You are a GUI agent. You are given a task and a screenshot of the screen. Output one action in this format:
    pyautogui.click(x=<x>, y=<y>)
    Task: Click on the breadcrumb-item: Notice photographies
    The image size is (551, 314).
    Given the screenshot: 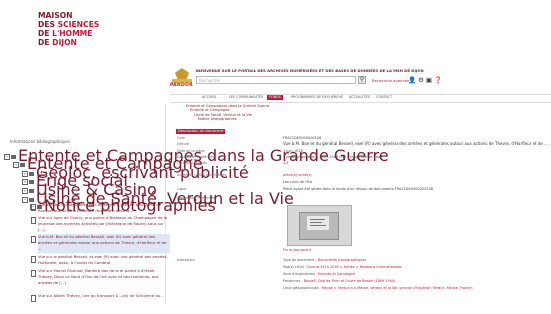 What is the action you would take?
    pyautogui.click(x=246, y=119)
    